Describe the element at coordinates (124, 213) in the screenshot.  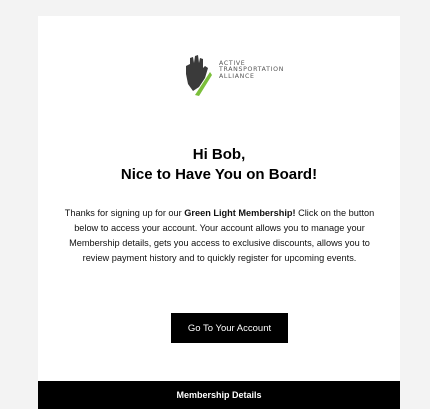
I see `message-intro: Thanks for signing up for our` at that location.